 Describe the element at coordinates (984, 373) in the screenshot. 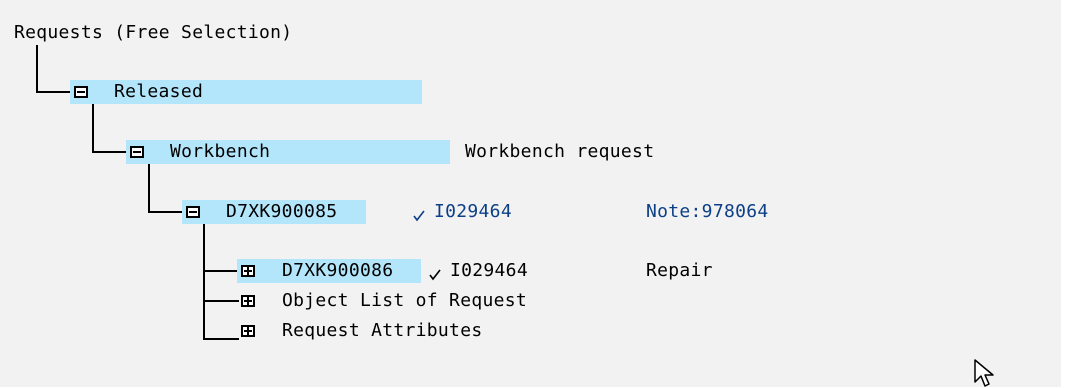

I see `mouse-pointer-icon` at that location.